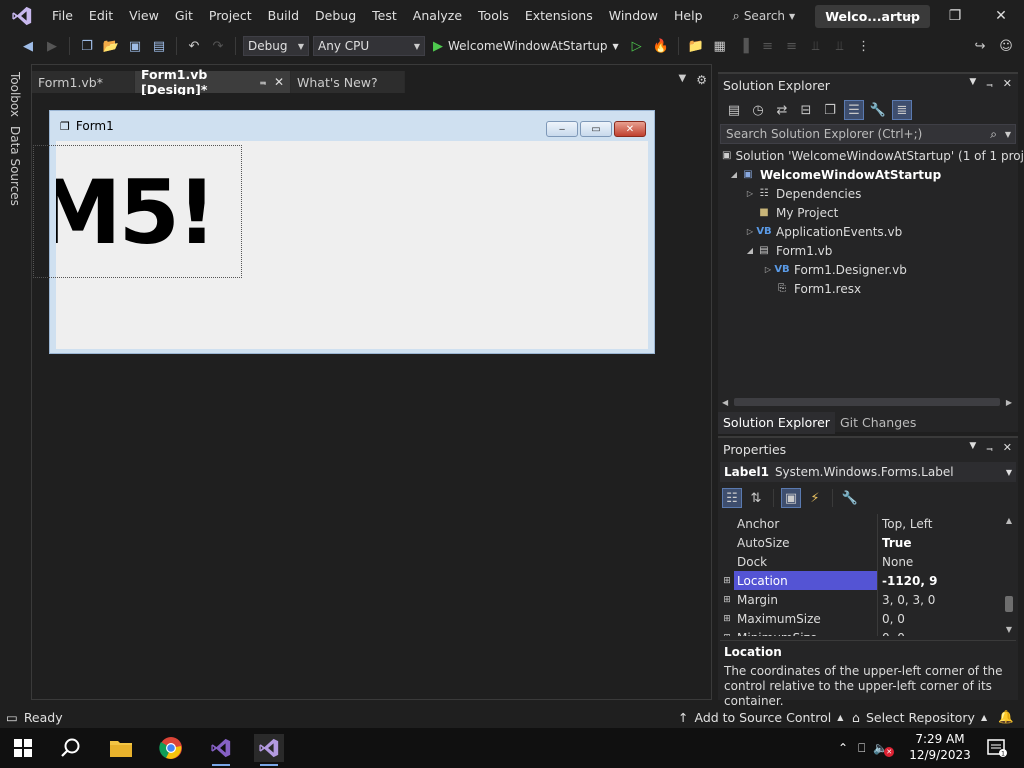 The width and height of the screenshot is (1024, 768). I want to click on tab-list-icon: ▼, so click(683, 80).